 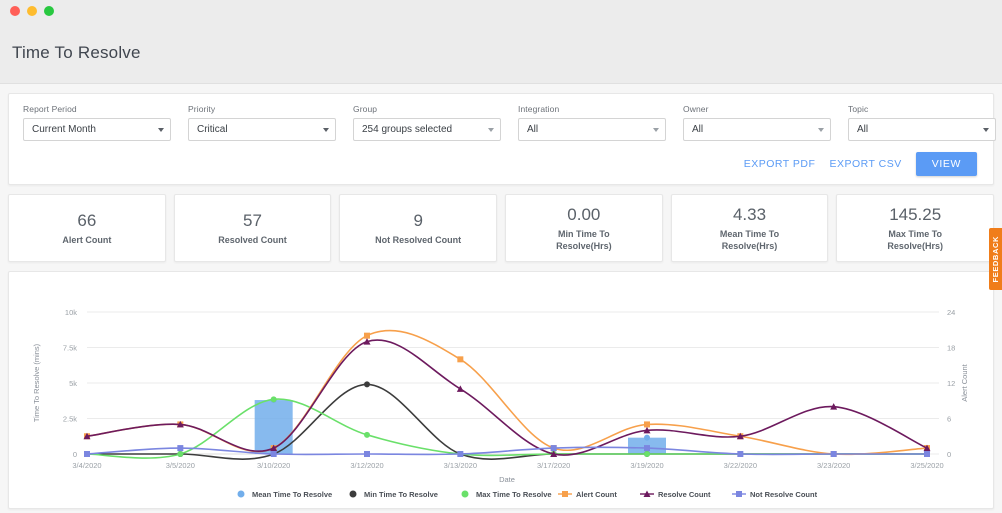 What do you see at coordinates (646, 465) in the screenshot?
I see `svg-text: 3/19/2020` at bounding box center [646, 465].